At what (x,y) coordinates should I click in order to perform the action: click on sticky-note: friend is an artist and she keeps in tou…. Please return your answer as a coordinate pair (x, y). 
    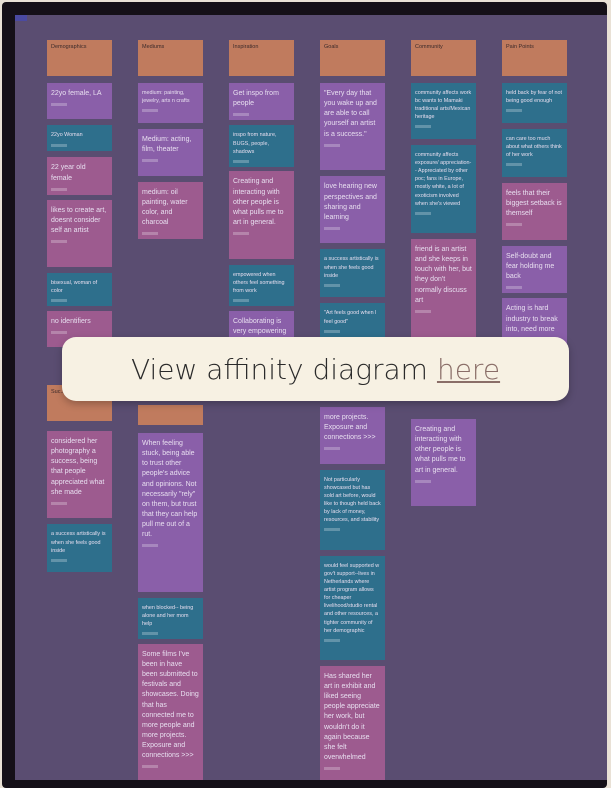
    Looking at the image, I should click on (443, 288).